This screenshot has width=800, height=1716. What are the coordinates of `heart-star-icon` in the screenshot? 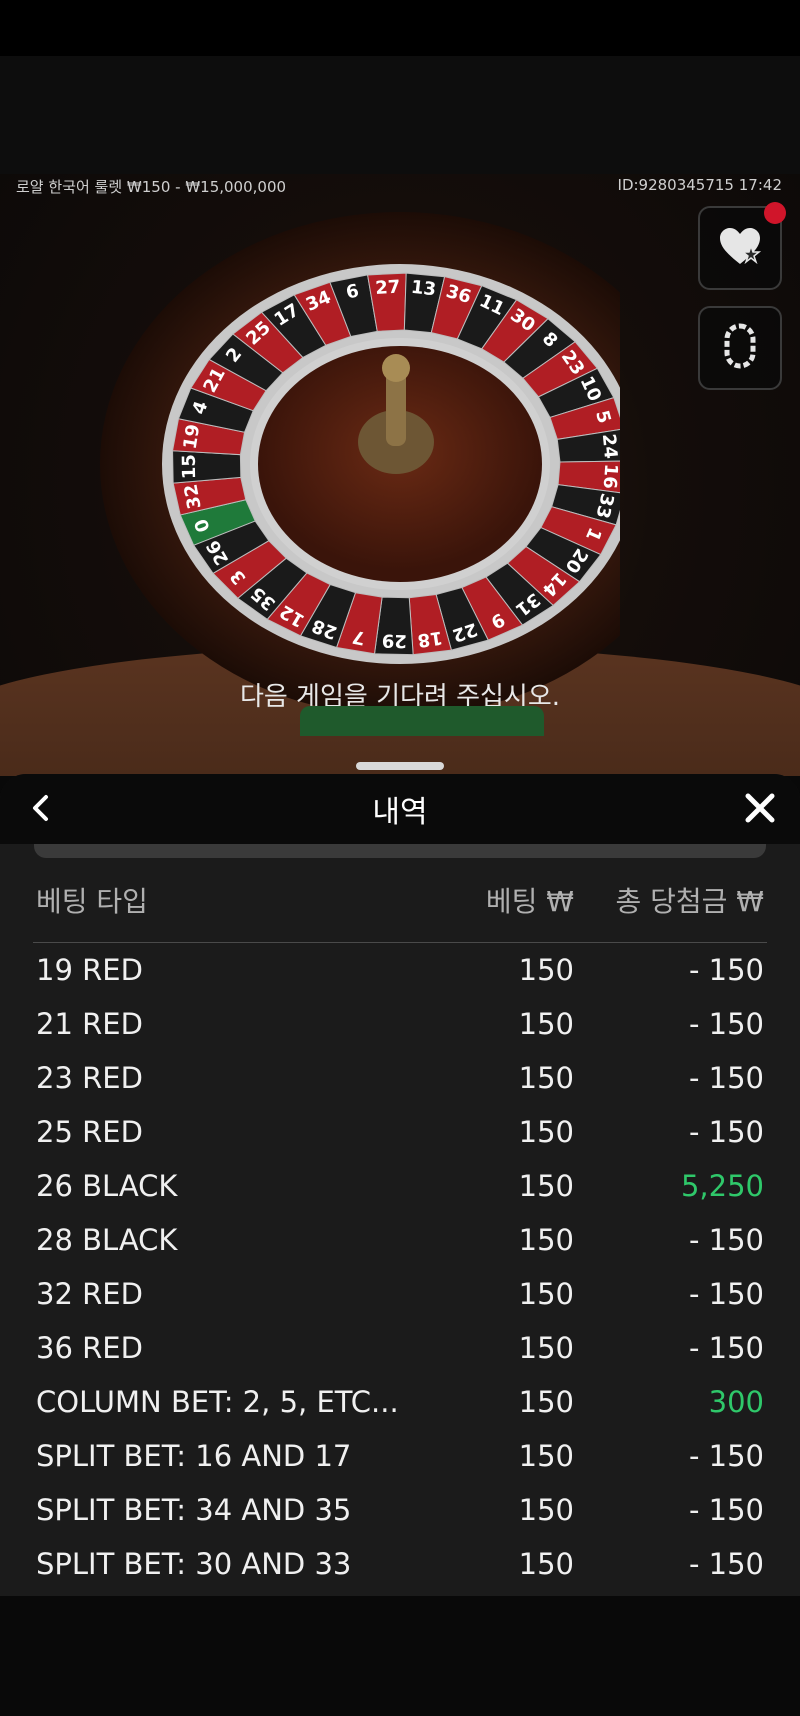 It's located at (740, 248).